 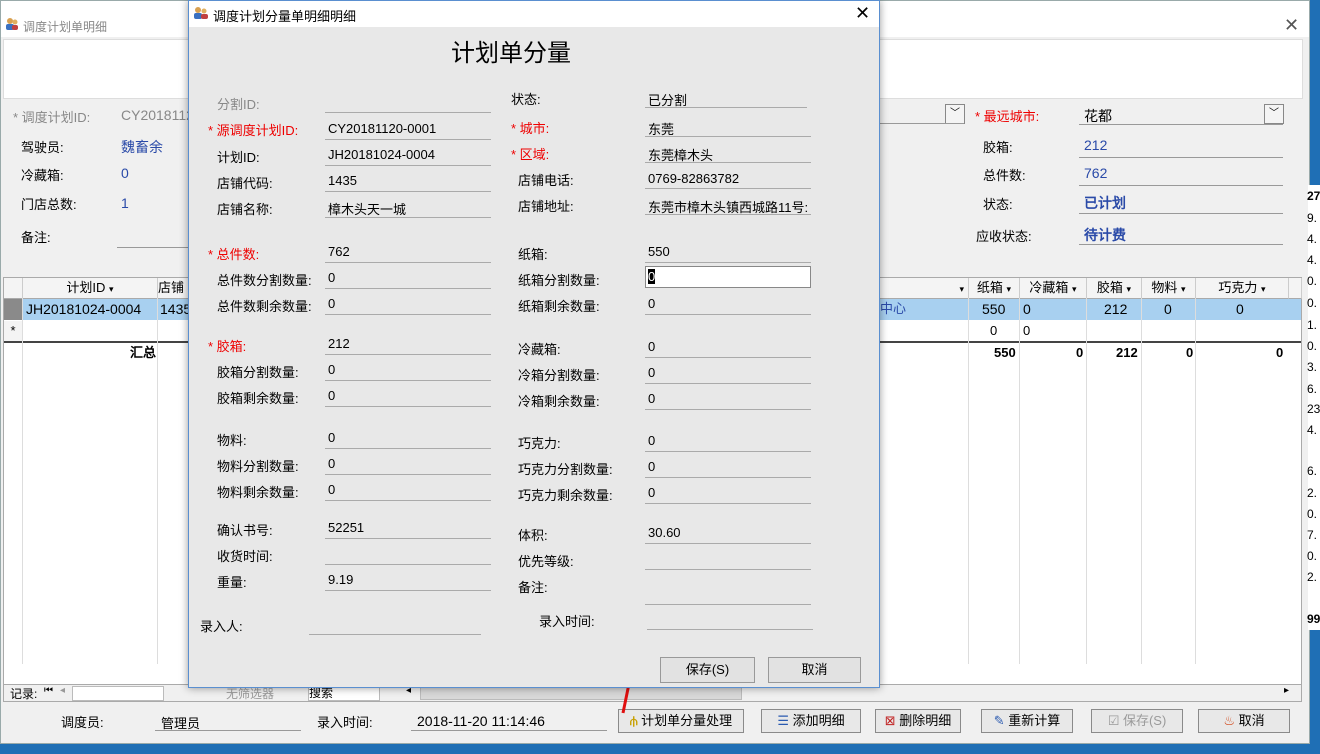 I want to click on new-row-marker: *, so click(x=13, y=331).